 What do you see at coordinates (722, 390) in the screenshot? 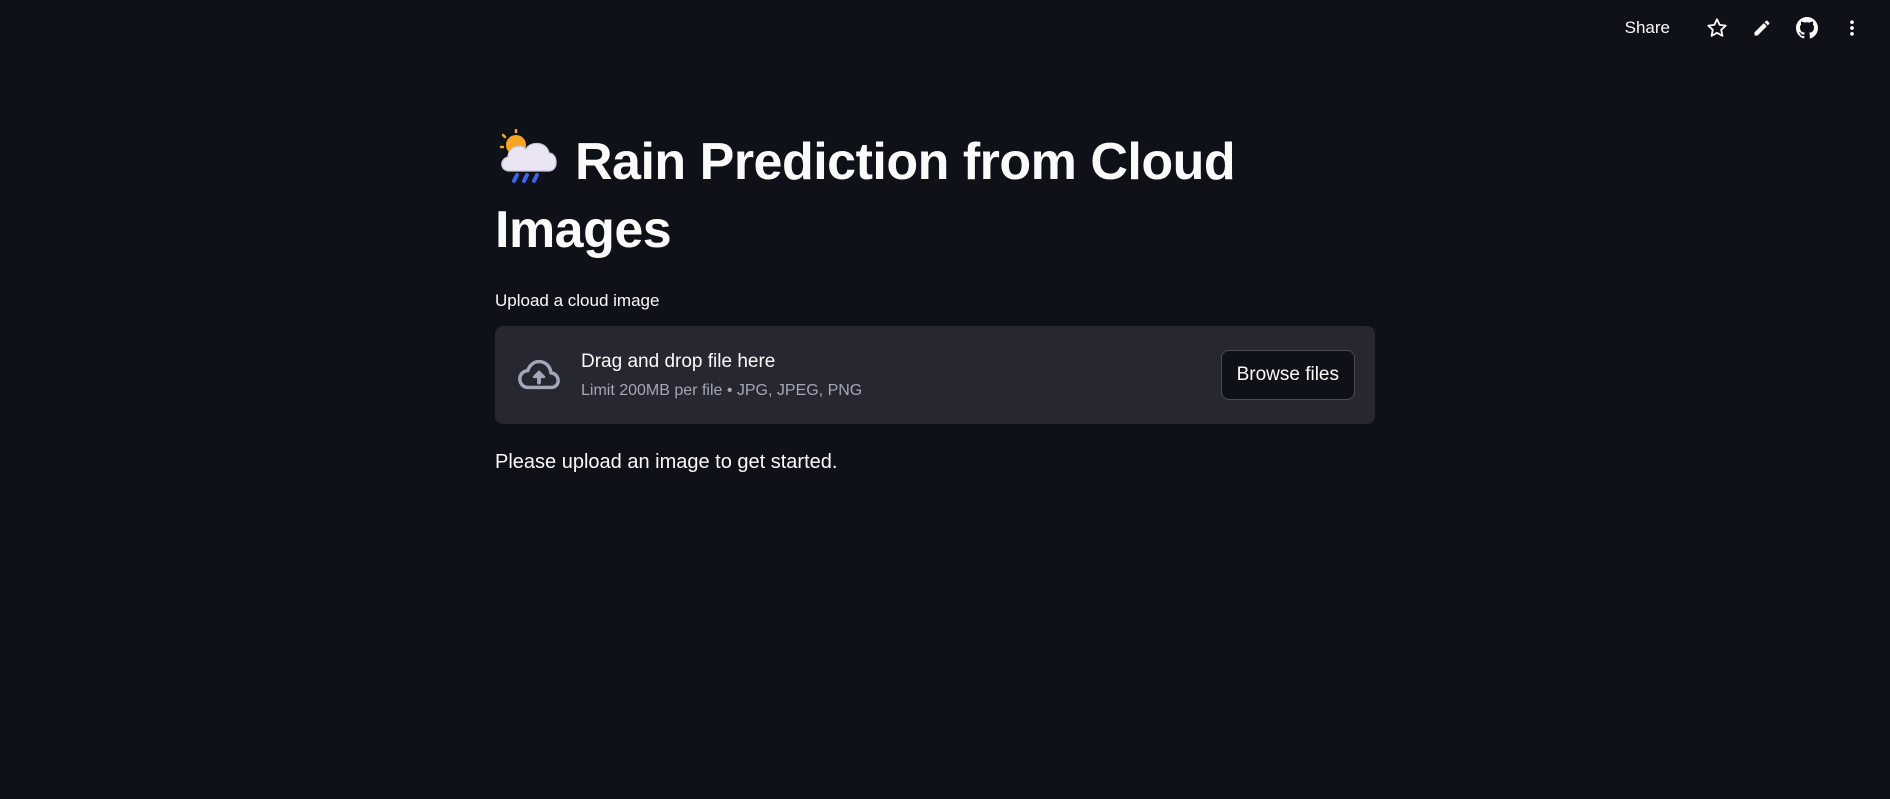
I see `dropzone-limit-text: Limit 200MB per file • JPG, JPEG, PNG` at bounding box center [722, 390].